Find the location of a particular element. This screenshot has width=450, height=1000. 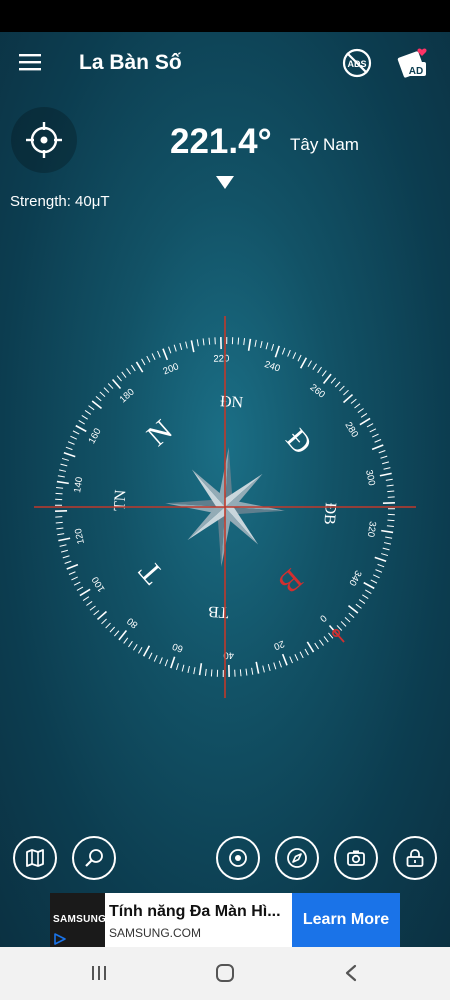

map-button is located at coordinates (35, 858).